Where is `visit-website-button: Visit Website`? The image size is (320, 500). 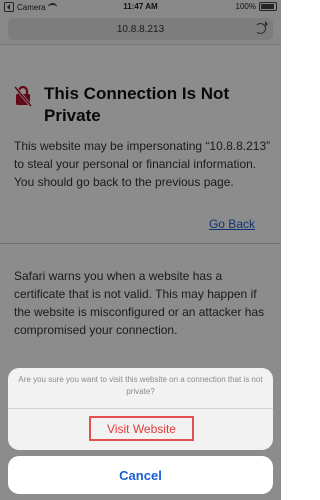 visit-website-button: Visit Website is located at coordinates (141, 428).